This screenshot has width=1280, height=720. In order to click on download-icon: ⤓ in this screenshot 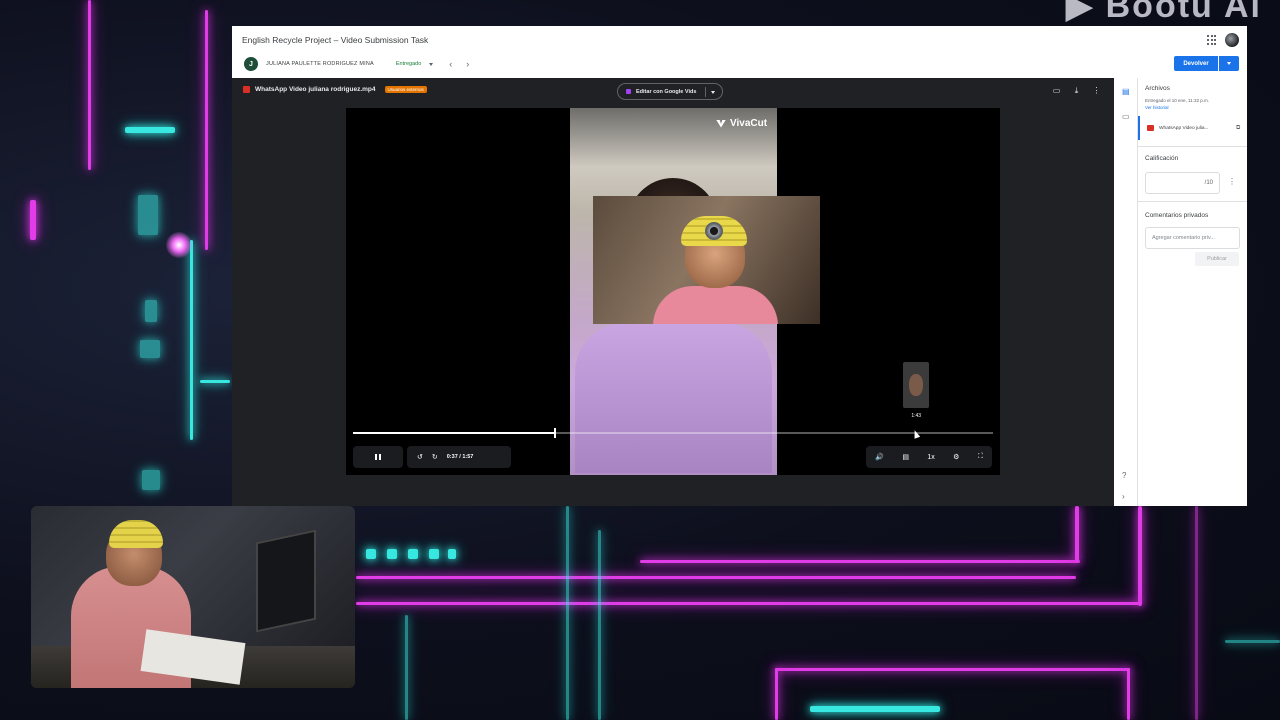, I will do `click(1076, 91)`.